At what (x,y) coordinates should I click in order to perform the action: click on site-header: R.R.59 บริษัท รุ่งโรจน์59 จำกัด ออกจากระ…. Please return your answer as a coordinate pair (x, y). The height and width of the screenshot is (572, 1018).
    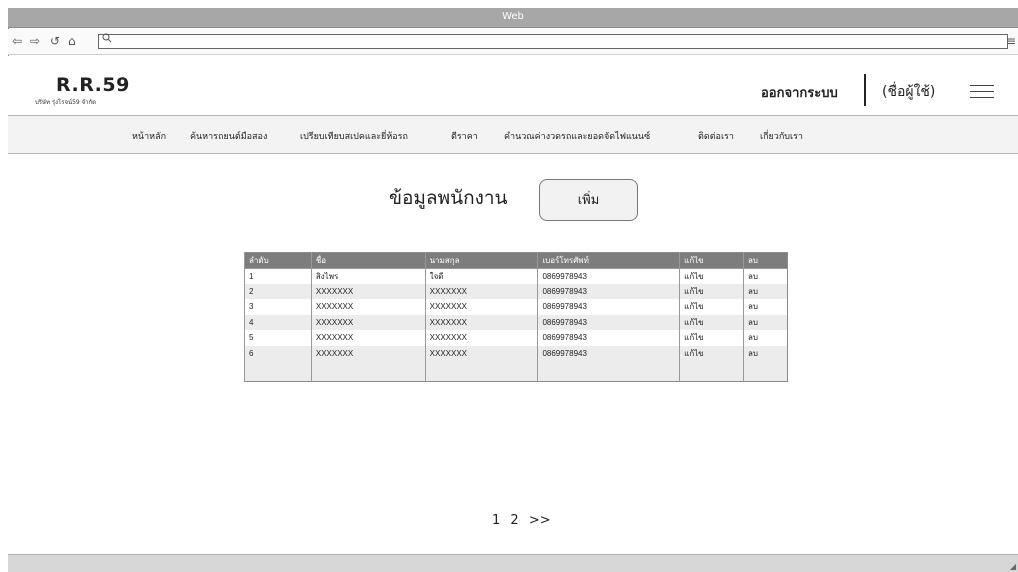
    Looking at the image, I should click on (513, 86).